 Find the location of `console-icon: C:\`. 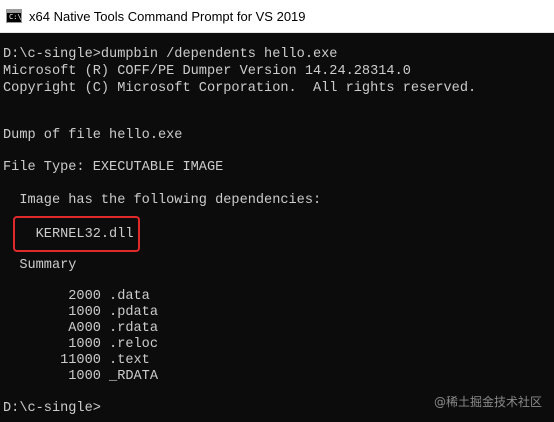

console-icon: C:\ is located at coordinates (14, 16).